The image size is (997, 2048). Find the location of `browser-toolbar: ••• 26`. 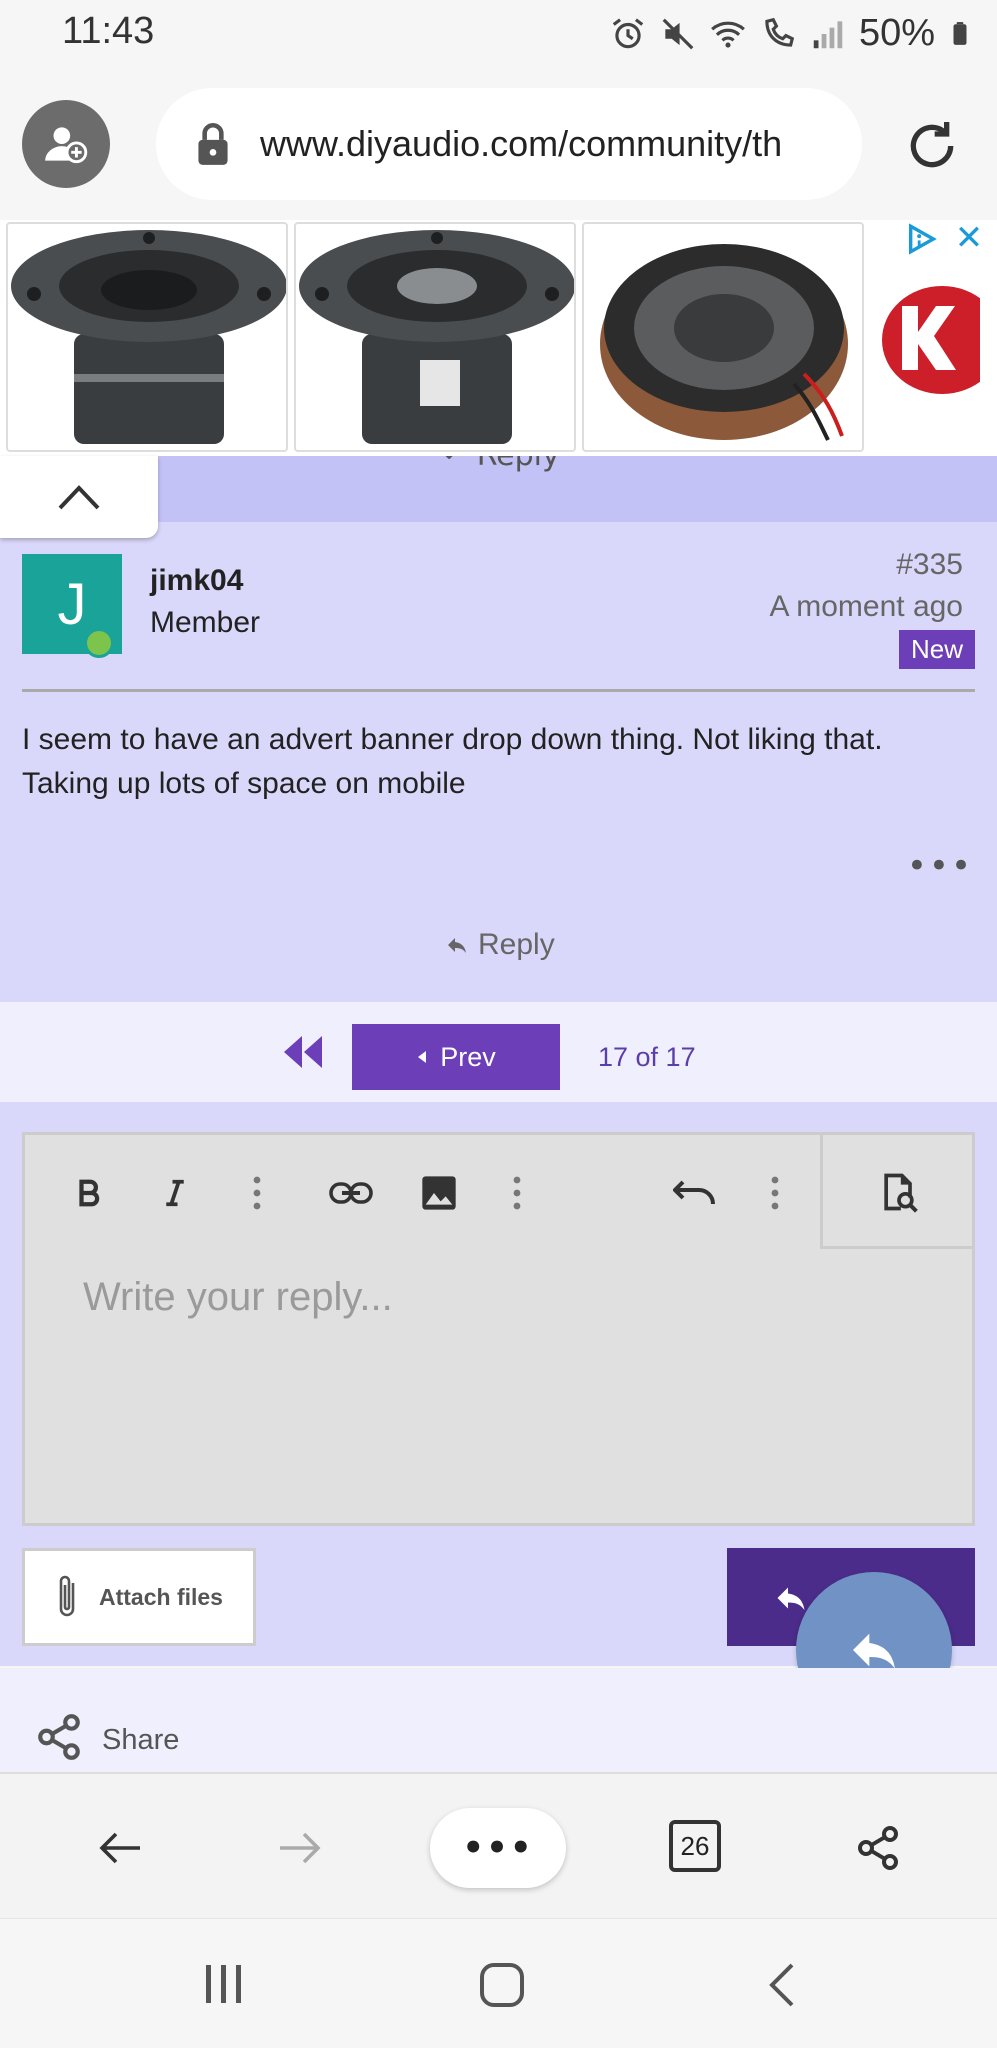

browser-toolbar: ••• 26 is located at coordinates (498, 1845).